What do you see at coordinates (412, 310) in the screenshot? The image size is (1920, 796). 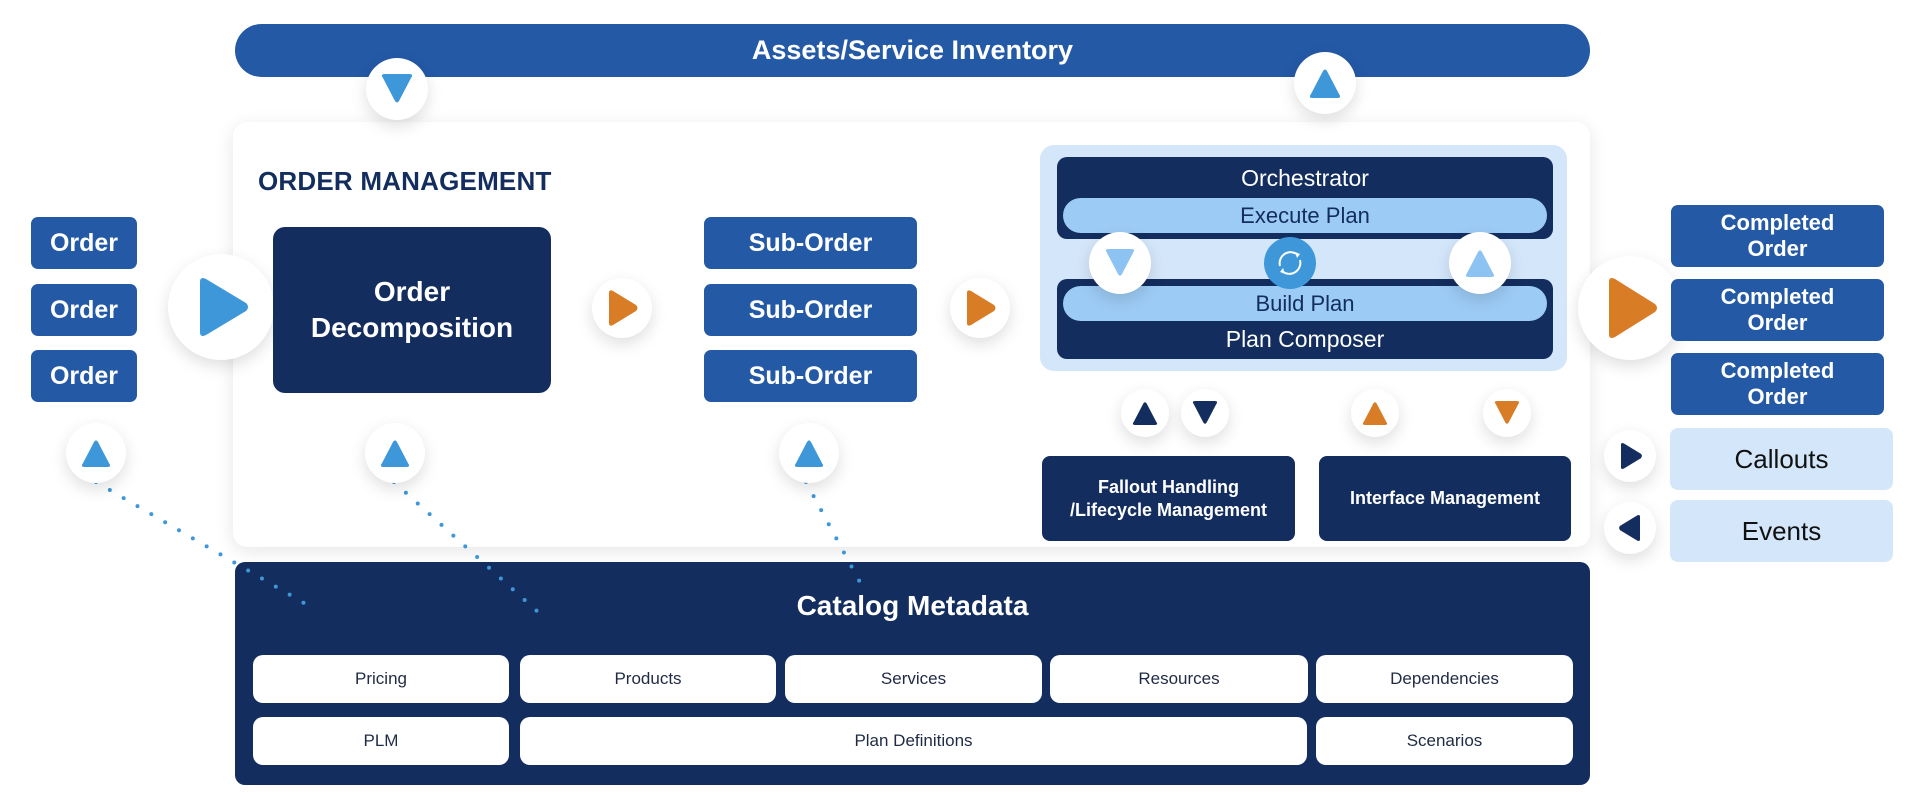 I see `order-decomposition-box: Order Decomposition` at bounding box center [412, 310].